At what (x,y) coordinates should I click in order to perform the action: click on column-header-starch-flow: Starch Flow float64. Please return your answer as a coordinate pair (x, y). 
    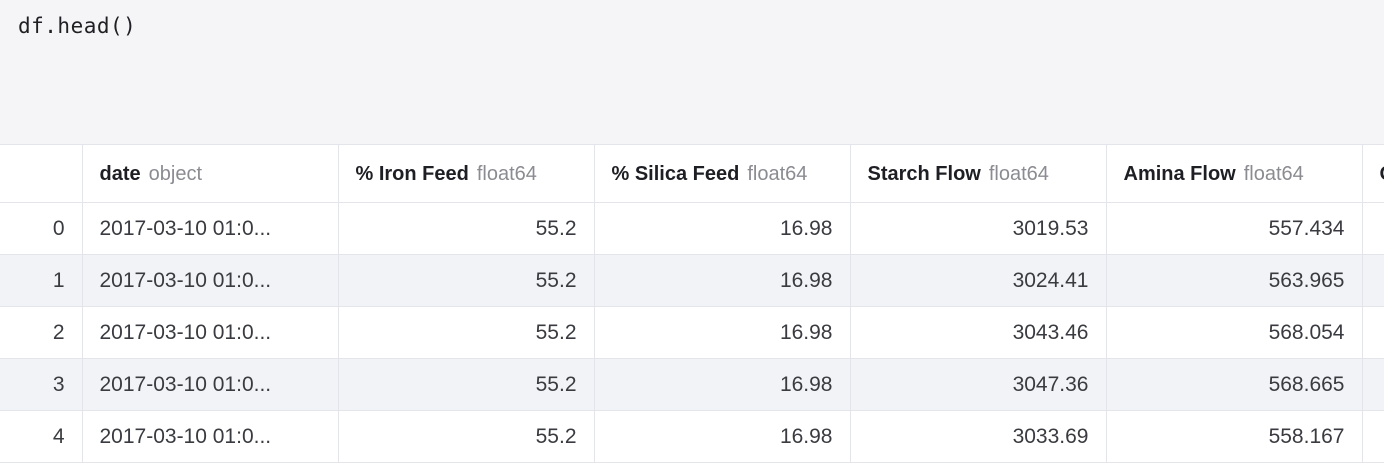
    Looking at the image, I should click on (978, 173).